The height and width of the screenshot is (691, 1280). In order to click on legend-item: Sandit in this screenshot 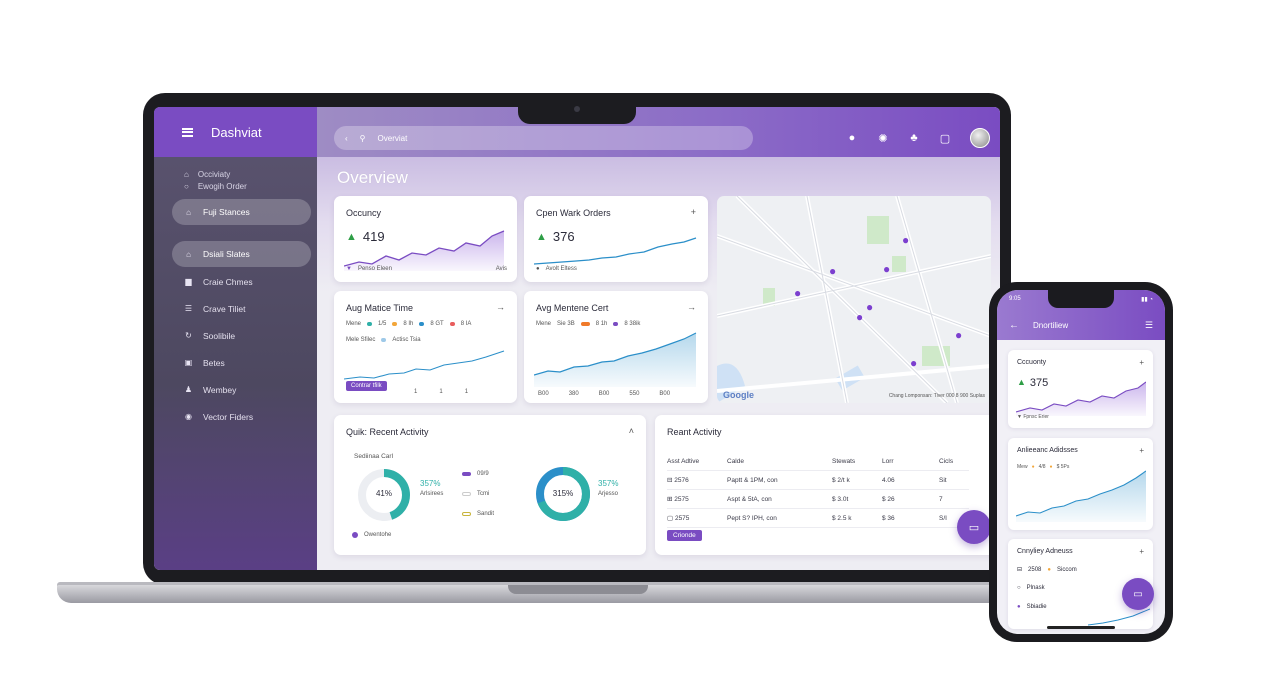, I will do `click(478, 514)`.